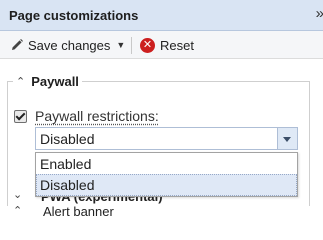  Describe the element at coordinates (17, 194) in the screenshot. I see `expand-section-icon: ⌄` at that location.